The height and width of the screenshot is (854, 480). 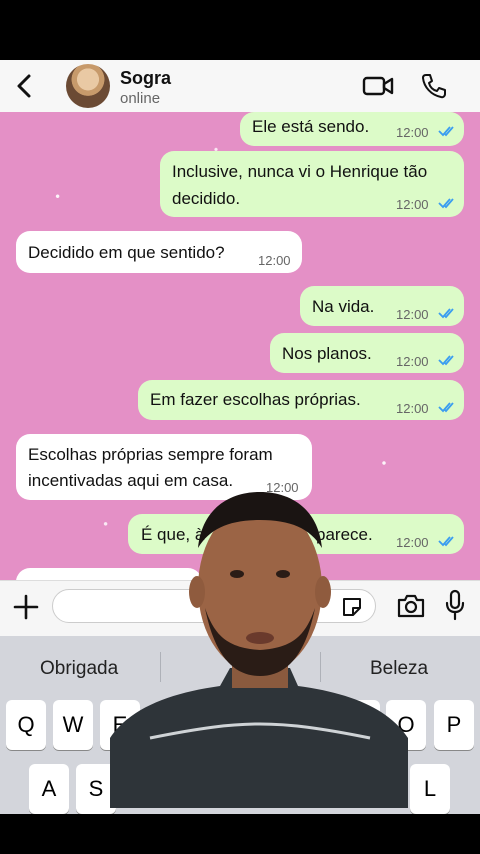 I want to click on chevron-left-icon, so click(x=25, y=86).